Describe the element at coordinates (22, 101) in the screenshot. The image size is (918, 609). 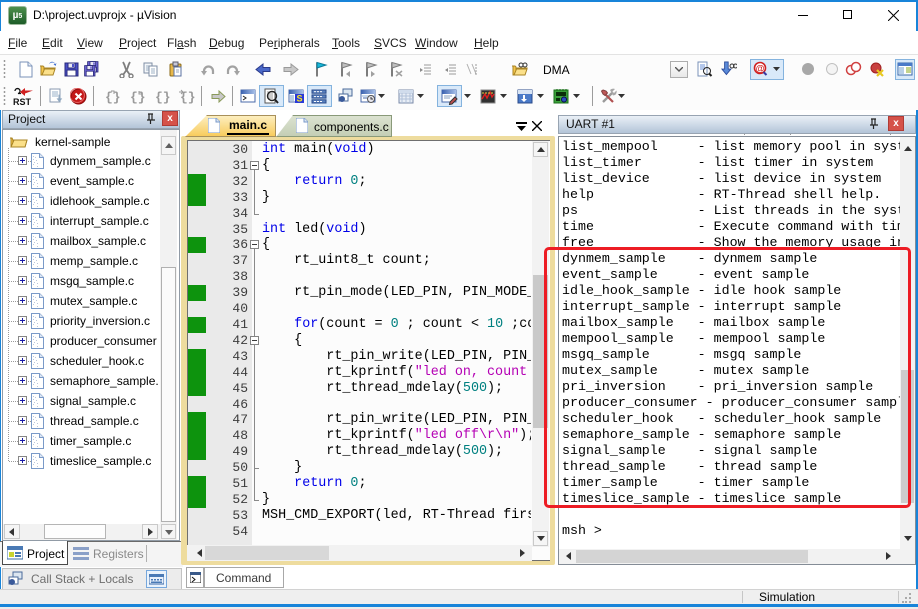
I see `svg-text: RST` at that location.